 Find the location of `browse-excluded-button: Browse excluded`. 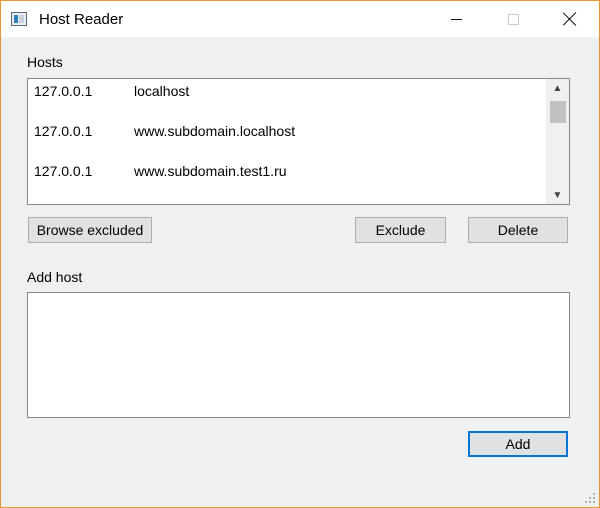

browse-excluded-button: Browse excluded is located at coordinates (90, 230).